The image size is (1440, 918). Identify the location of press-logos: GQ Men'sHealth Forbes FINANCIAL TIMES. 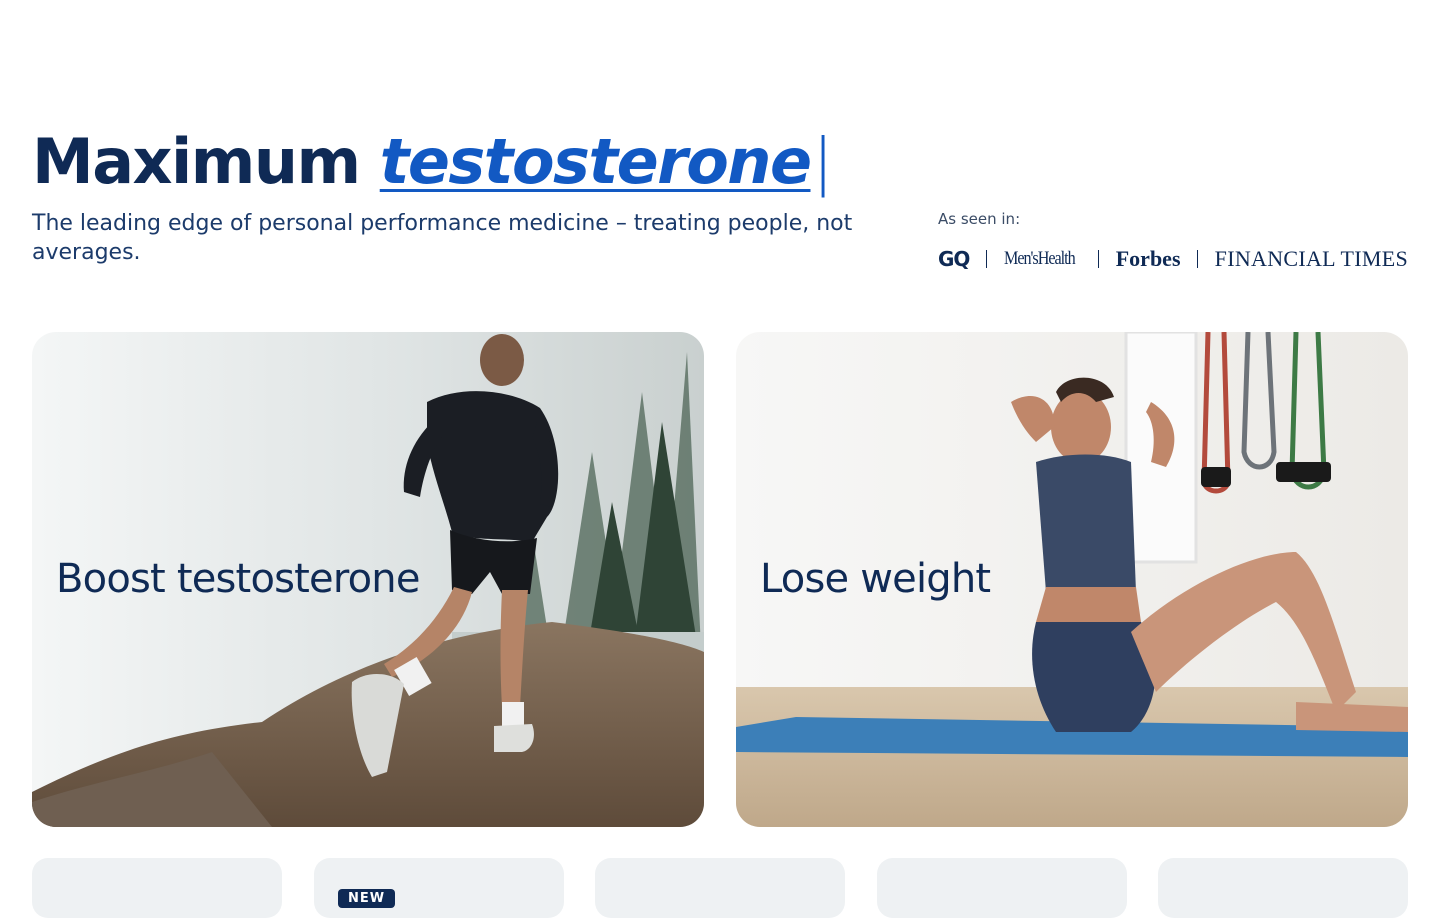
(1173, 259).